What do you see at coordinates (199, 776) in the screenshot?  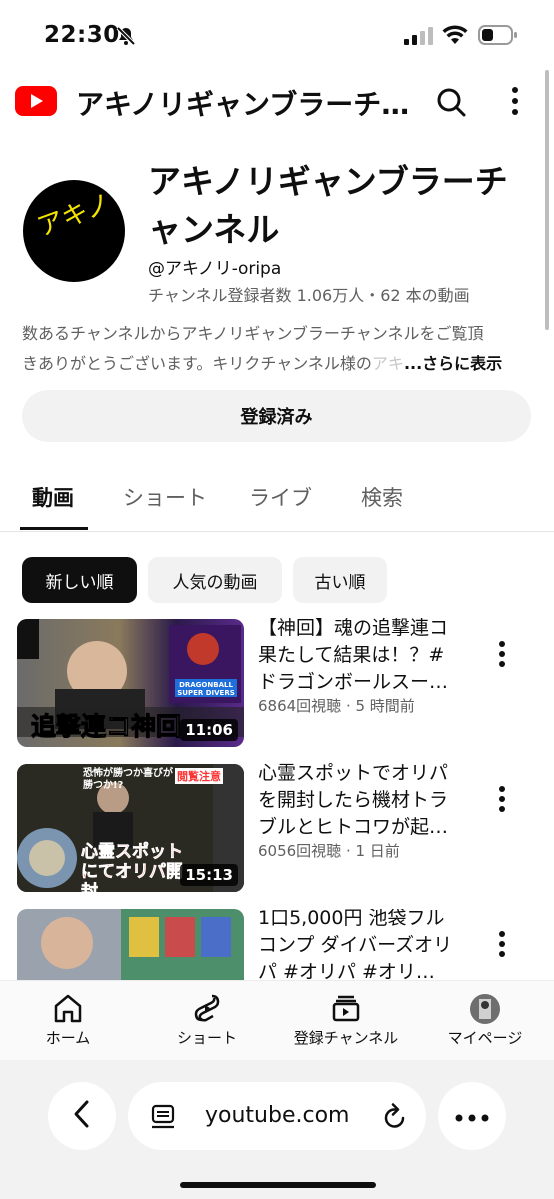 I see `thumbnail-tag: 閲覧注意` at bounding box center [199, 776].